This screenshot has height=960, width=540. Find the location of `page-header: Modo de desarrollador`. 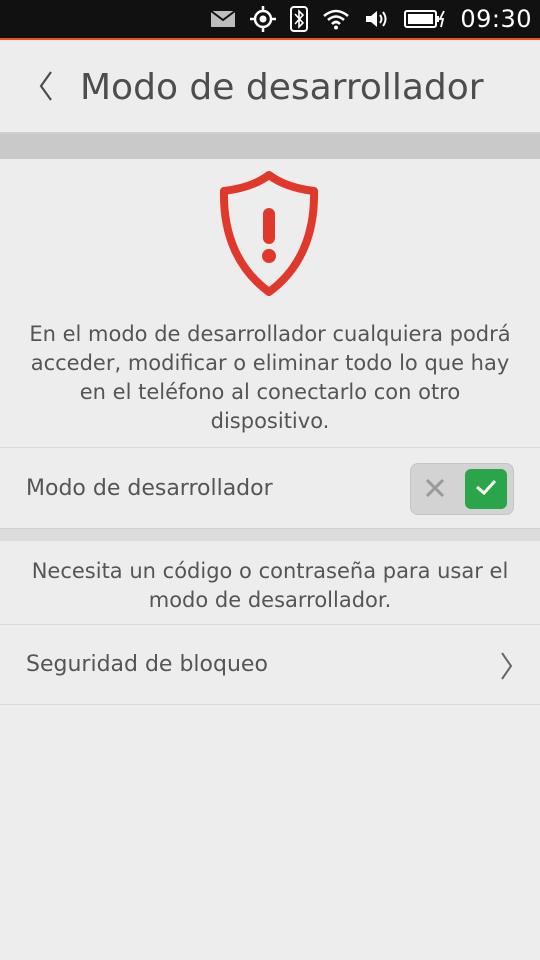

page-header: Modo de desarrollador is located at coordinates (270, 87).